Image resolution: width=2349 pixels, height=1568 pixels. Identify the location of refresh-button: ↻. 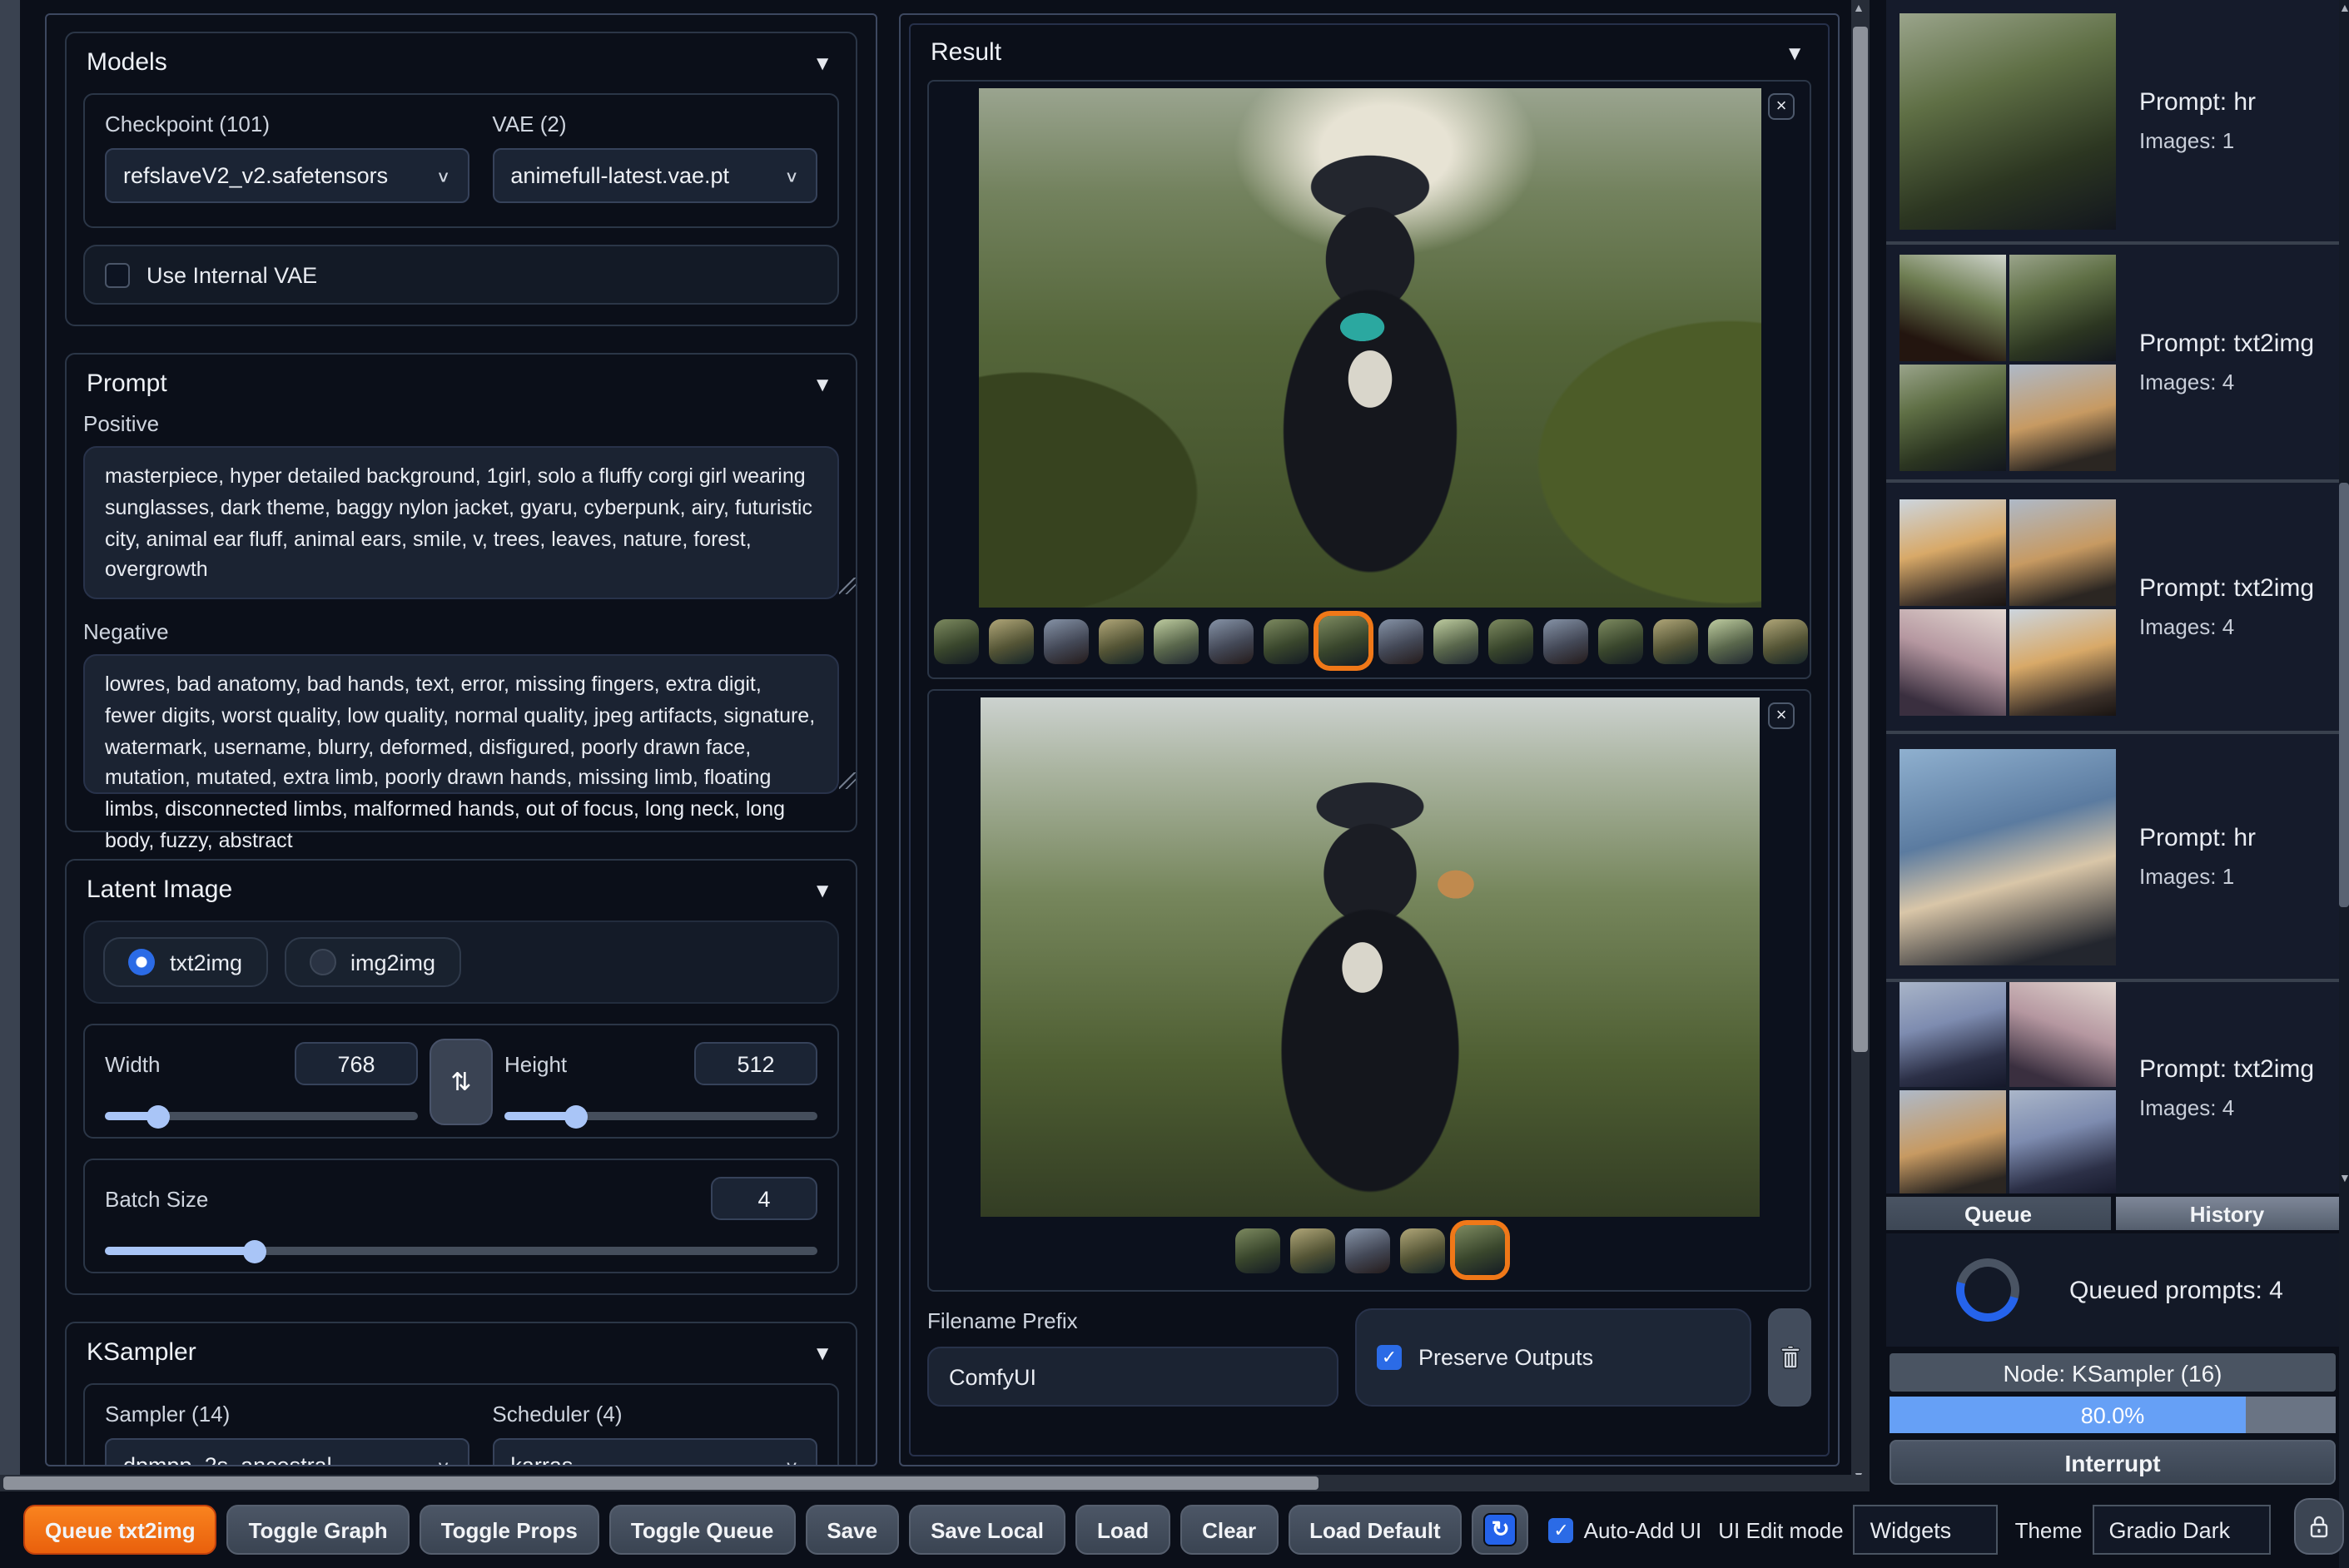
(1500, 1530).